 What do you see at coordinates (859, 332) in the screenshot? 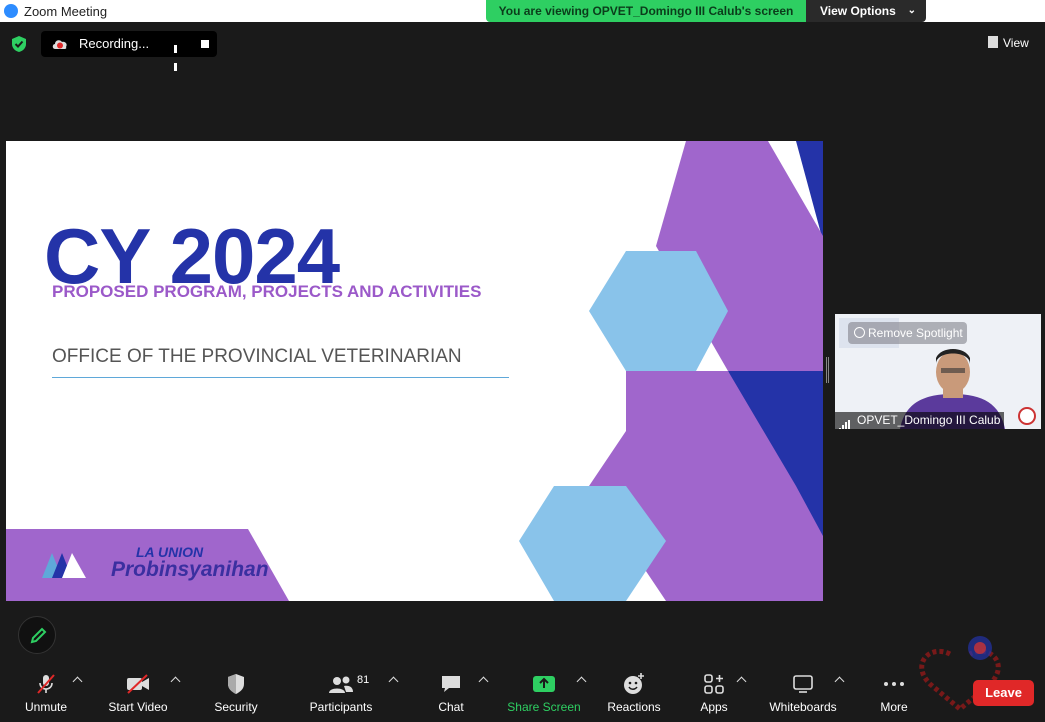
I see `spotlight-pin-icon` at bounding box center [859, 332].